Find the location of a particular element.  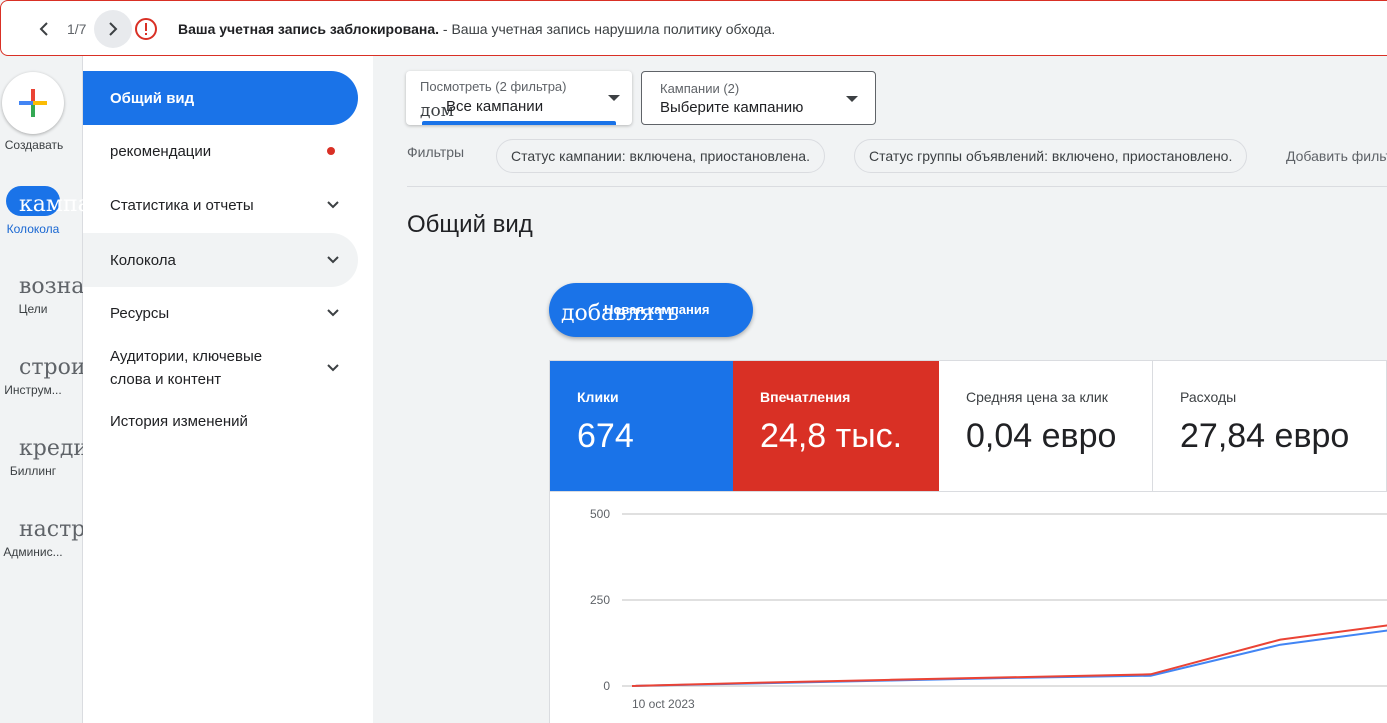

chevron-left-icon is located at coordinates (43, 29).